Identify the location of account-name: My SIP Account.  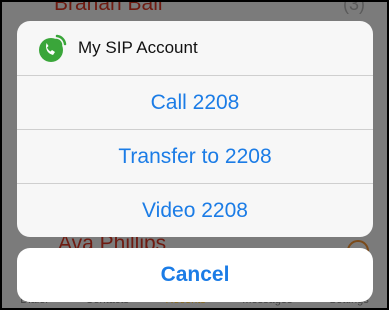
(138, 47).